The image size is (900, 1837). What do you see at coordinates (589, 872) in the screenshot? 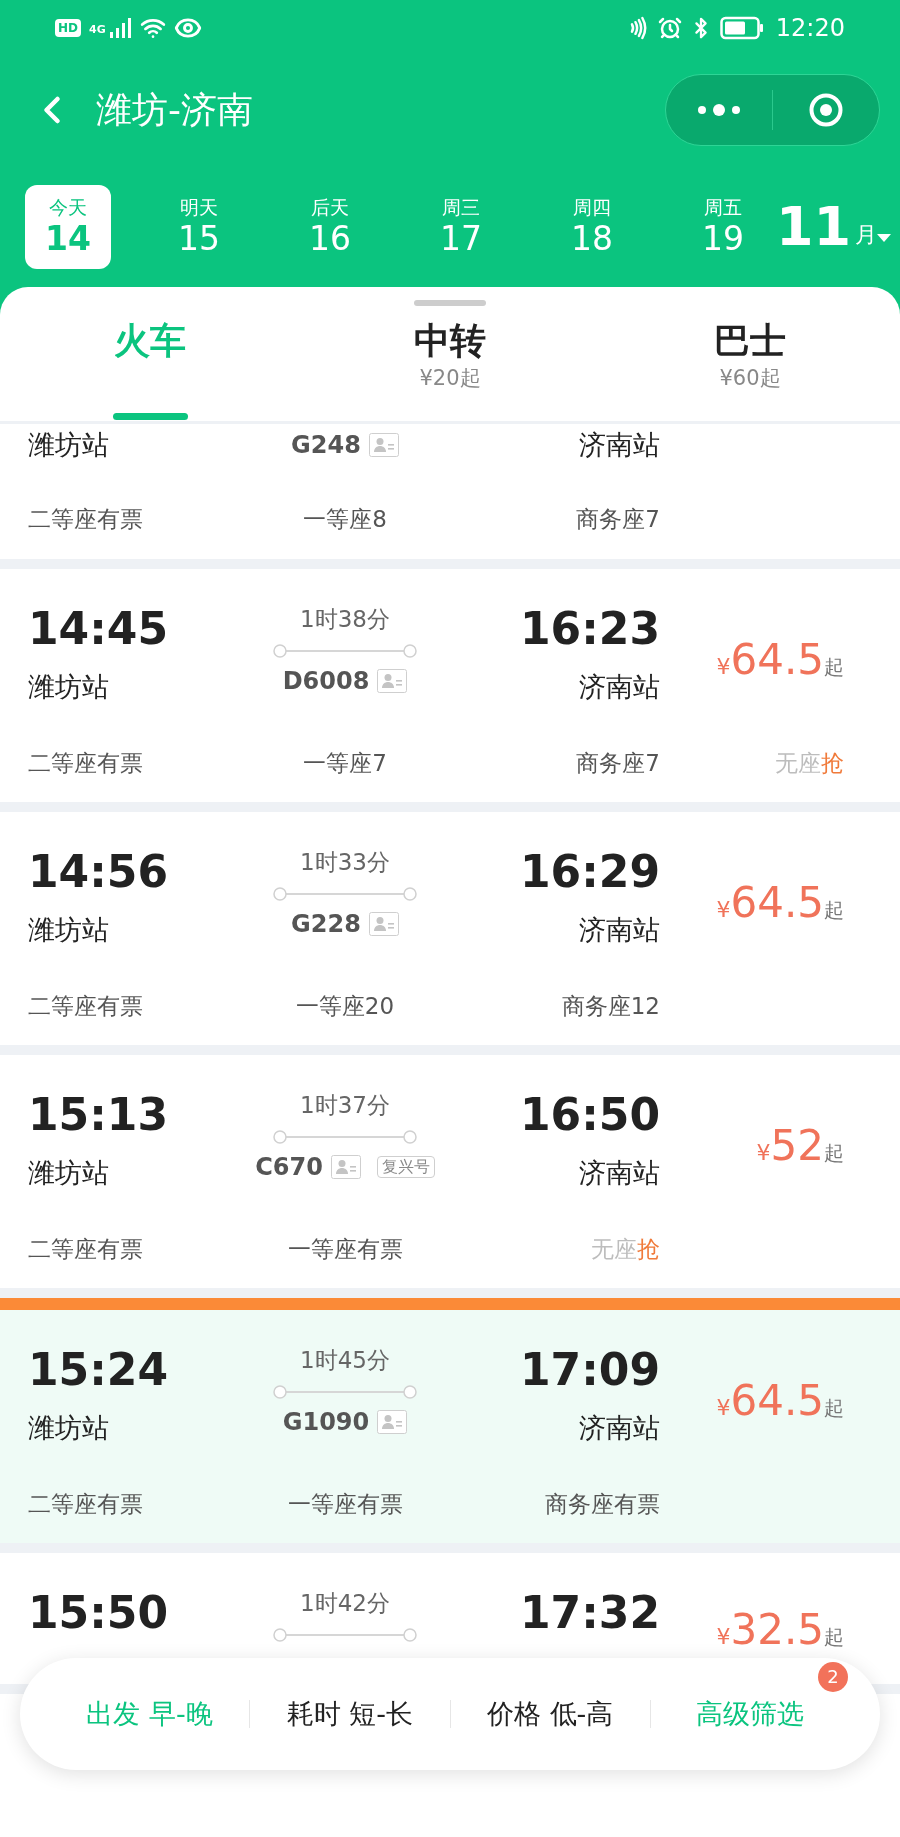
I see `arrival-time: 16:29` at bounding box center [589, 872].